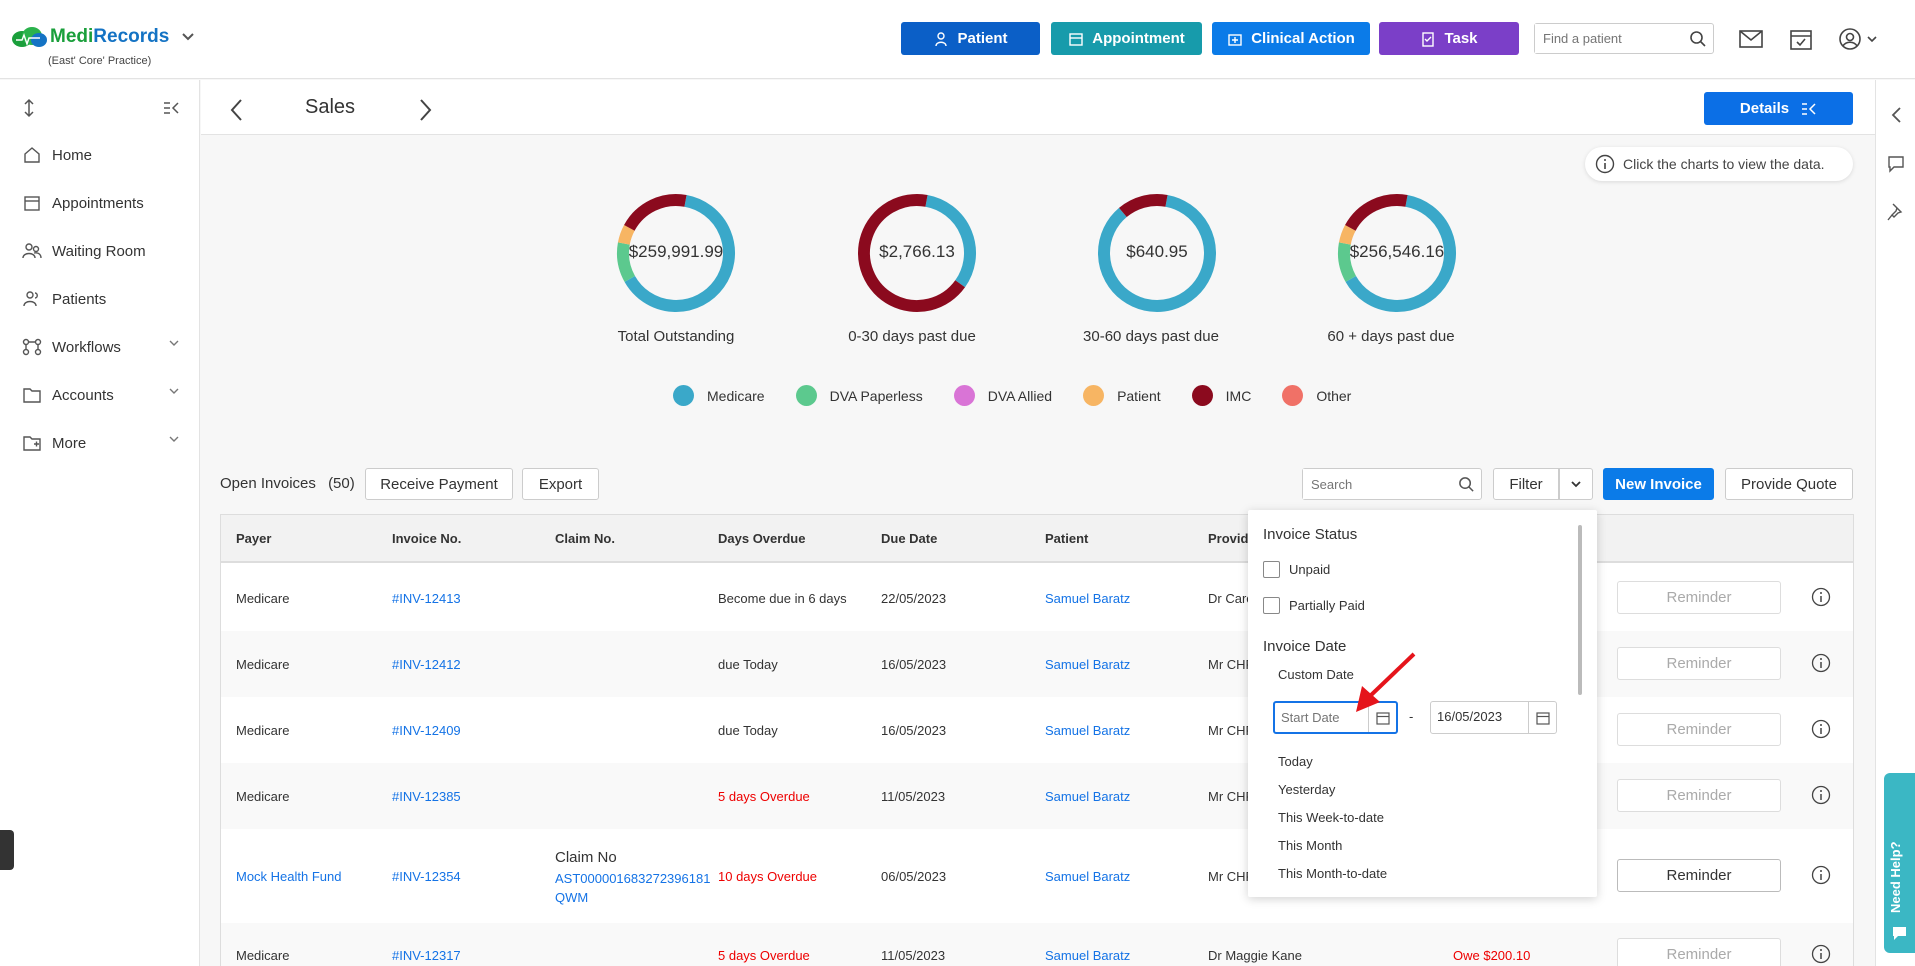 This screenshot has height=966, width=1915. Describe the element at coordinates (913, 955) in the screenshot. I see `due-date-cell: 11/05/2023` at that location.